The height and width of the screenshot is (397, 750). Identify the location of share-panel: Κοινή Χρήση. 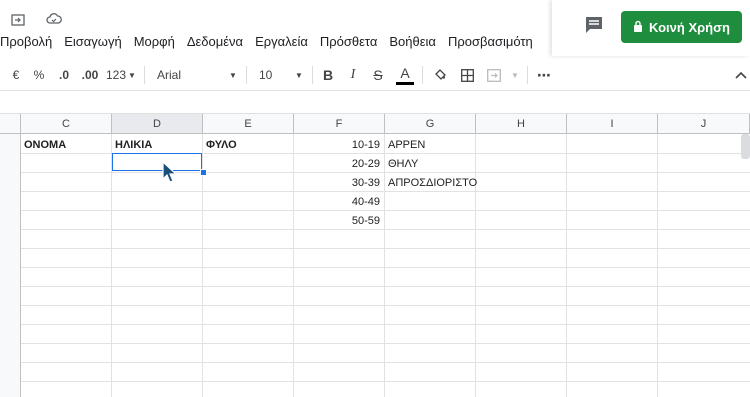
(651, 28).